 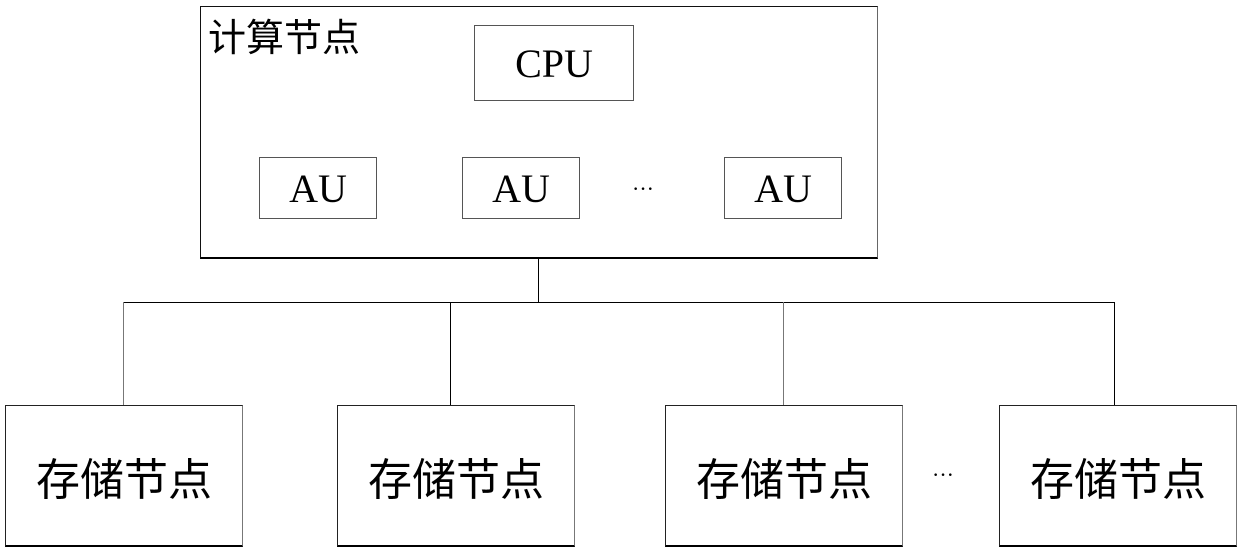 I want to click on compute-trunk-line, so click(x=538, y=280).